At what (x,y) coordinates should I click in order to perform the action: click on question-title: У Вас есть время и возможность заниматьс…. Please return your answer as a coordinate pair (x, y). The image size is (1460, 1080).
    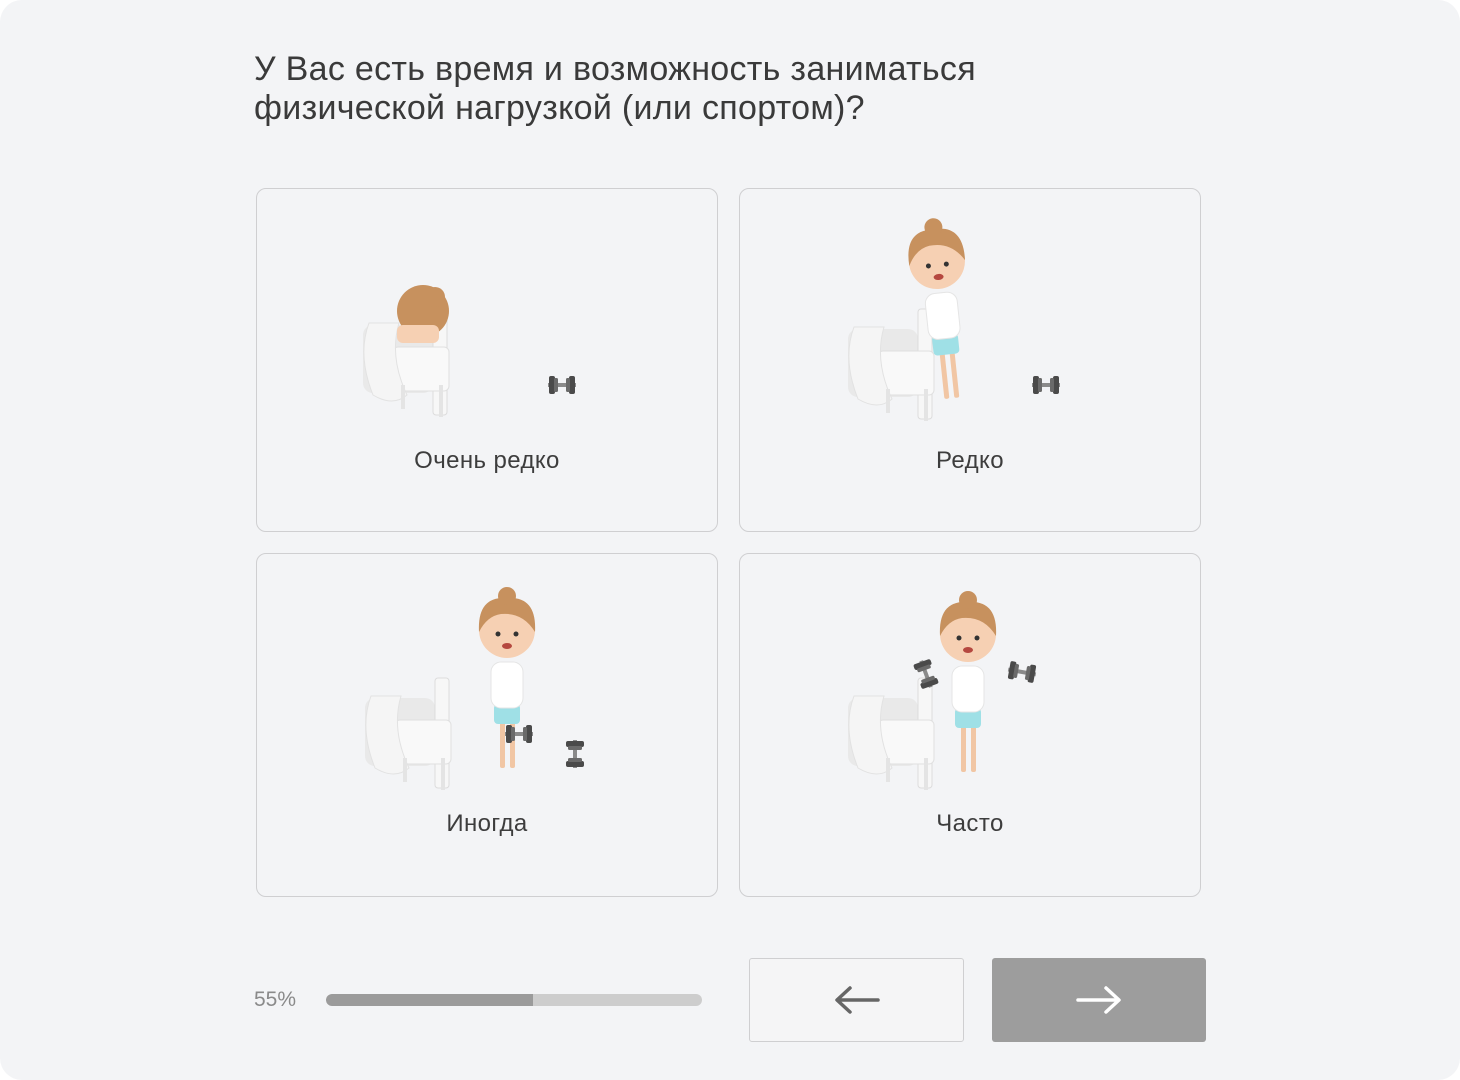
    Looking at the image, I should click on (704, 89).